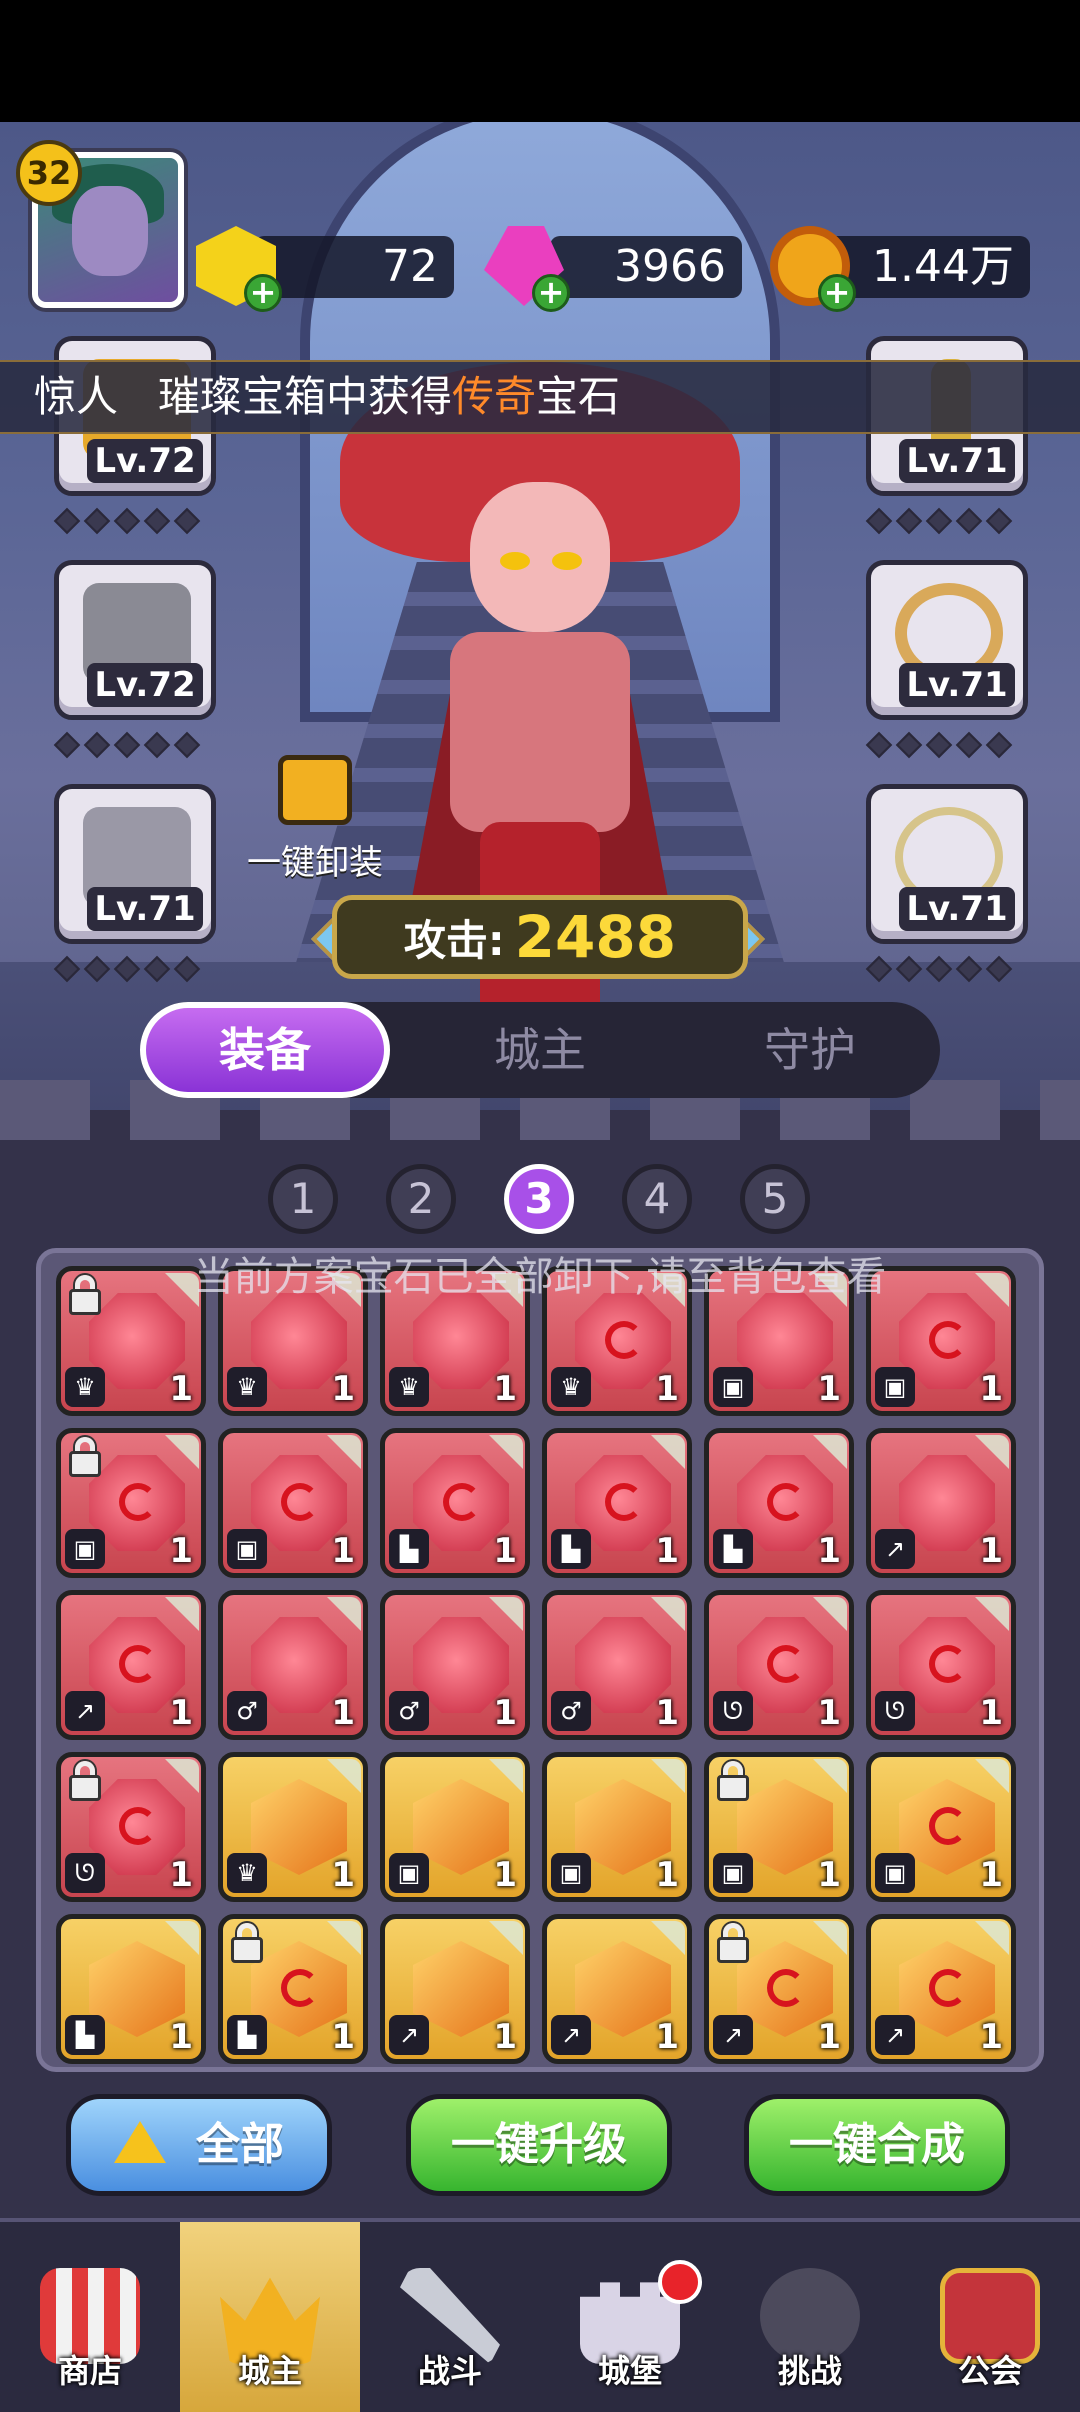 The width and height of the screenshot is (1080, 2412). What do you see at coordinates (837, 293) in the screenshot?
I see `add-coin-icon: +` at bounding box center [837, 293].